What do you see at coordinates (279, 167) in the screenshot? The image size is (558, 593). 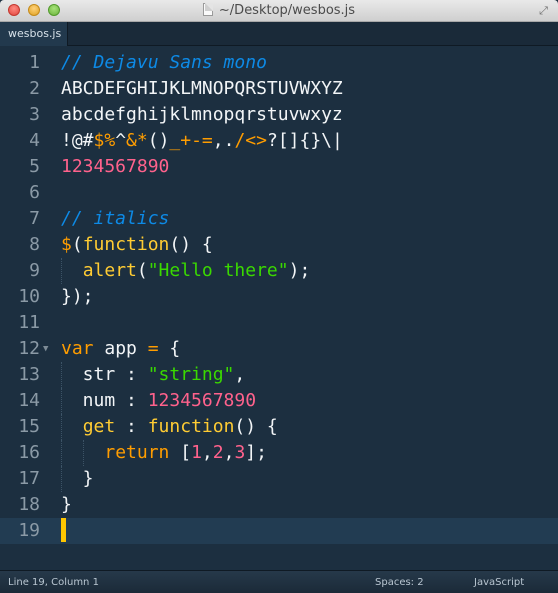 I see `code-line: 5 1234567890` at bounding box center [279, 167].